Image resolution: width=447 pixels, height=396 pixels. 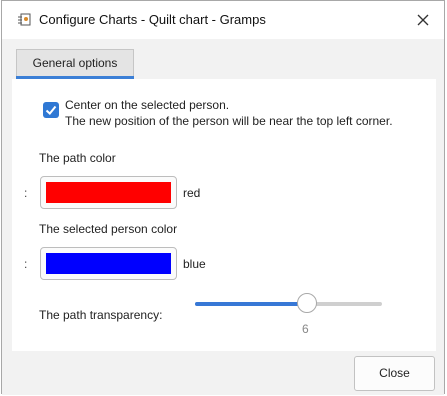 What do you see at coordinates (152, 19) in the screenshot?
I see `window-title: Configure Charts - Quilt chart - Gramps` at bounding box center [152, 19].